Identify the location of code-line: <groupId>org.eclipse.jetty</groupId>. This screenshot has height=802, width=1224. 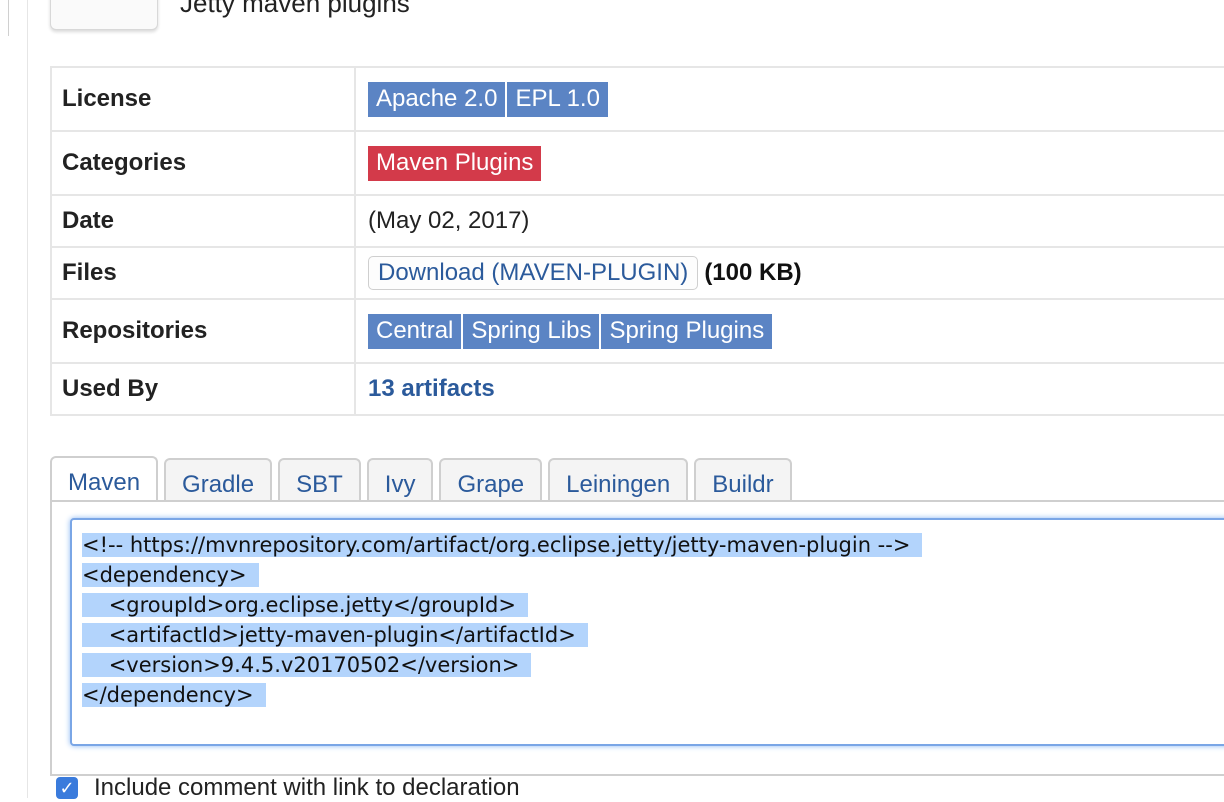
(502, 605).